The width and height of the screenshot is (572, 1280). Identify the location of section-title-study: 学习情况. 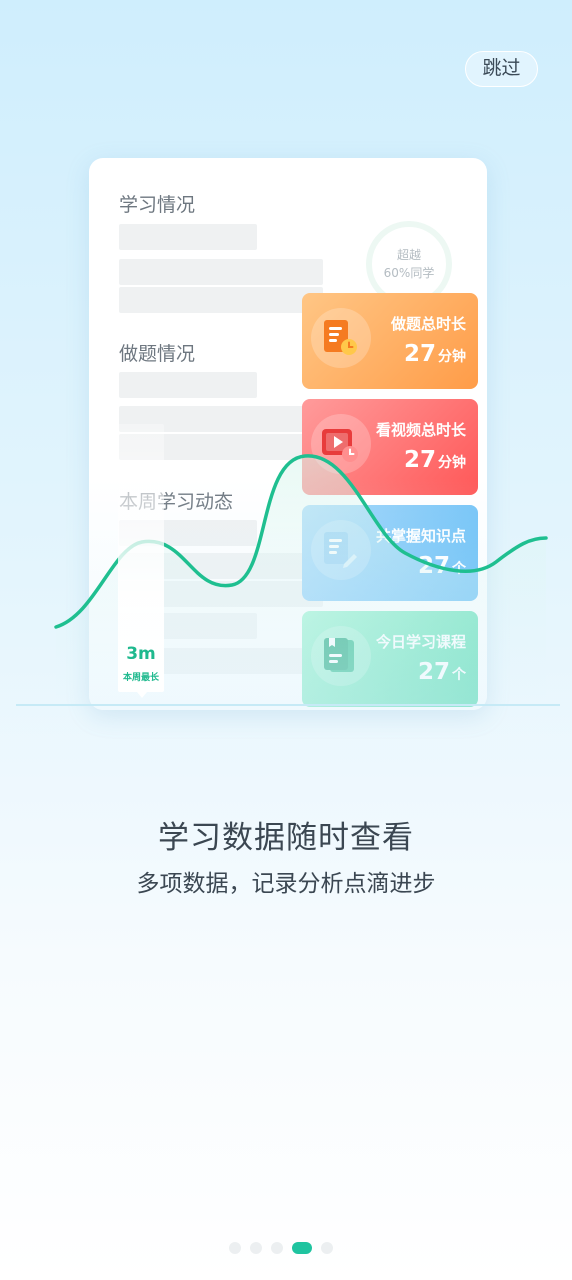
(157, 205).